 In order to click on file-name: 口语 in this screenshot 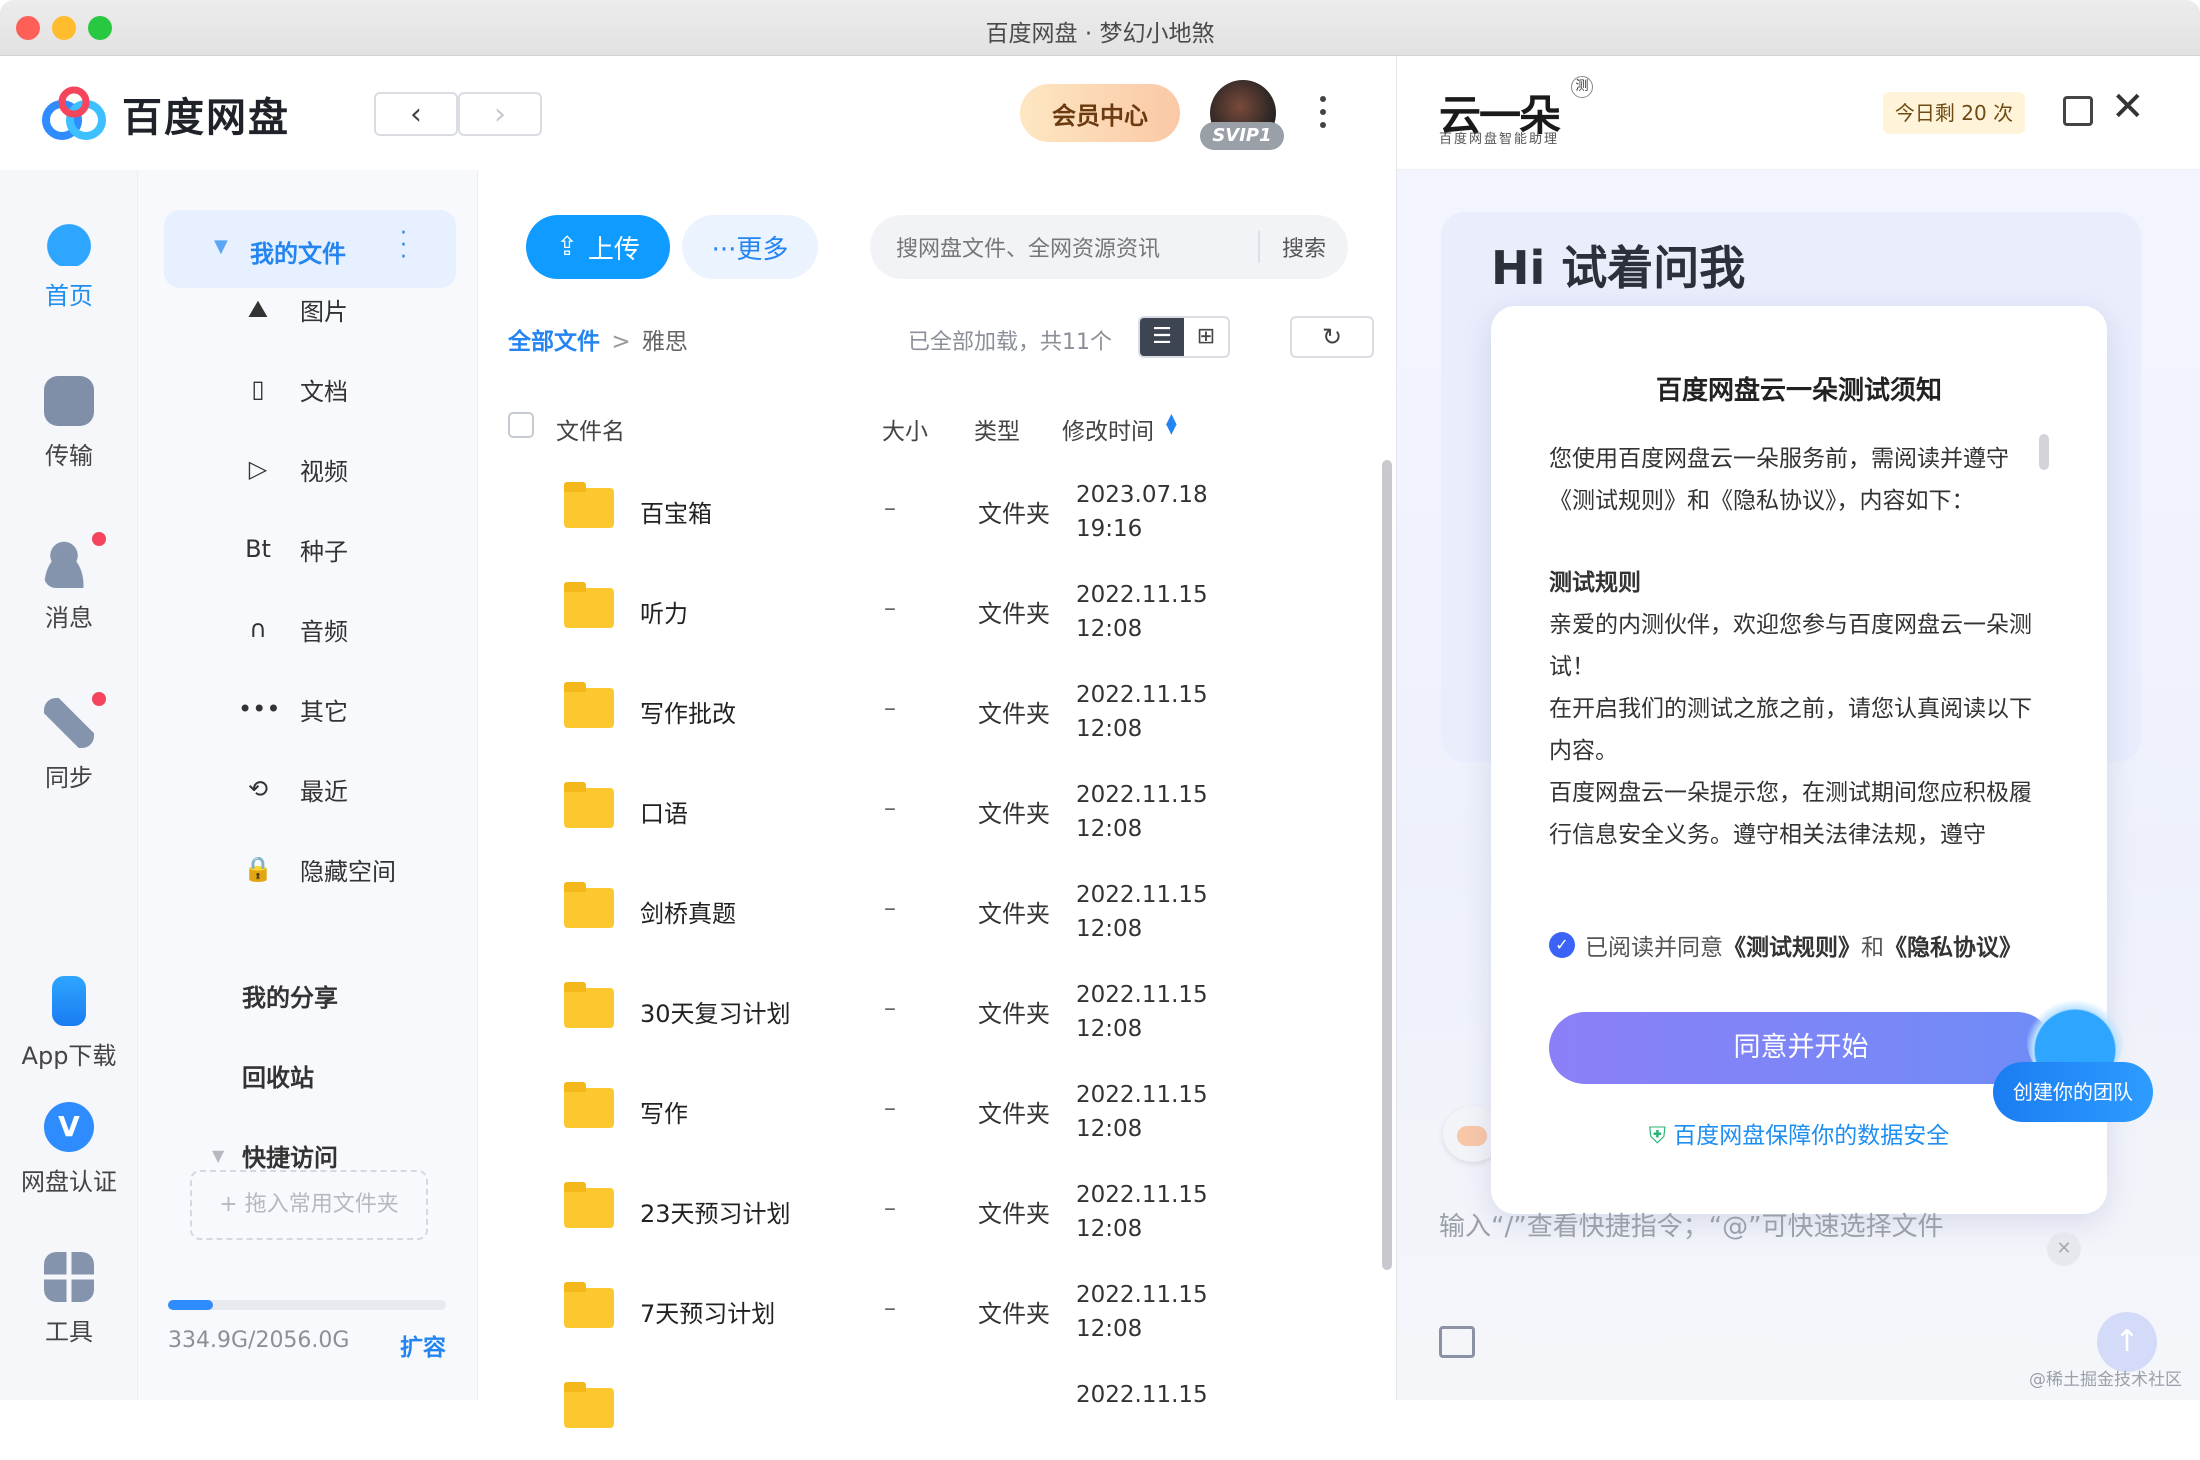, I will do `click(664, 811)`.